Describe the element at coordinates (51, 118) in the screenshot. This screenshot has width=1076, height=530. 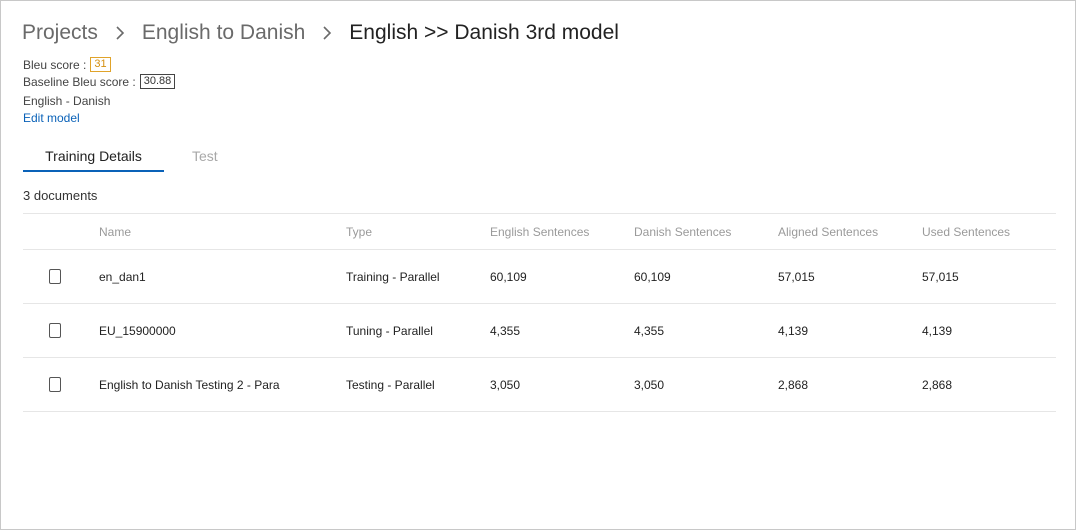
I see `edit-model-link: Edit model` at that location.